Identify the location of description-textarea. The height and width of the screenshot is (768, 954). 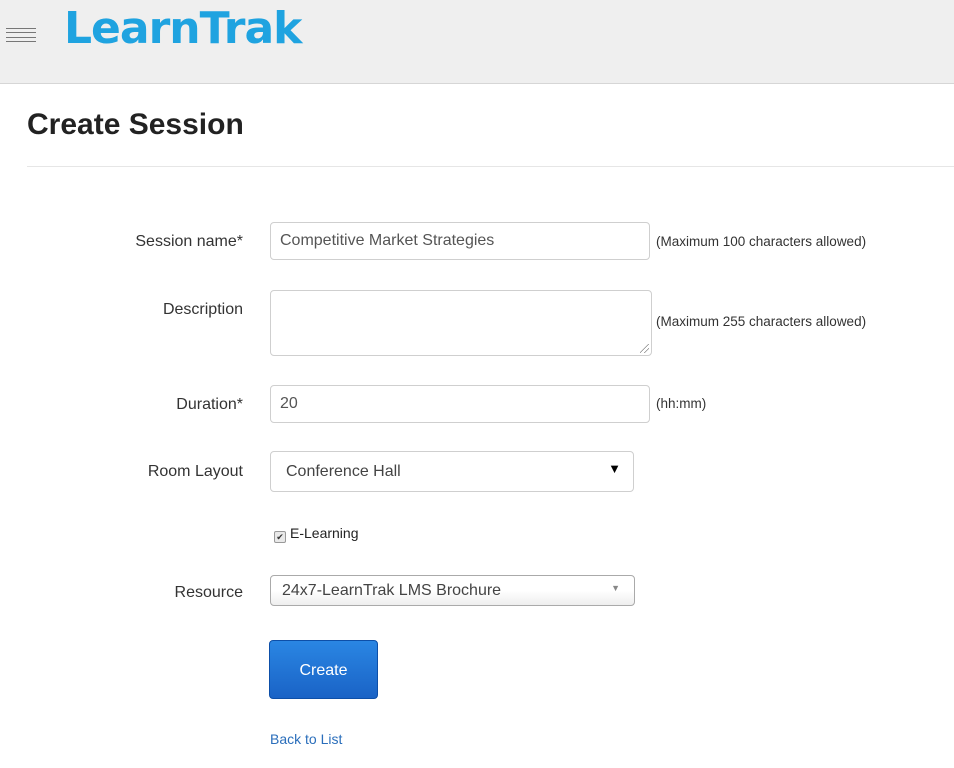
(461, 323).